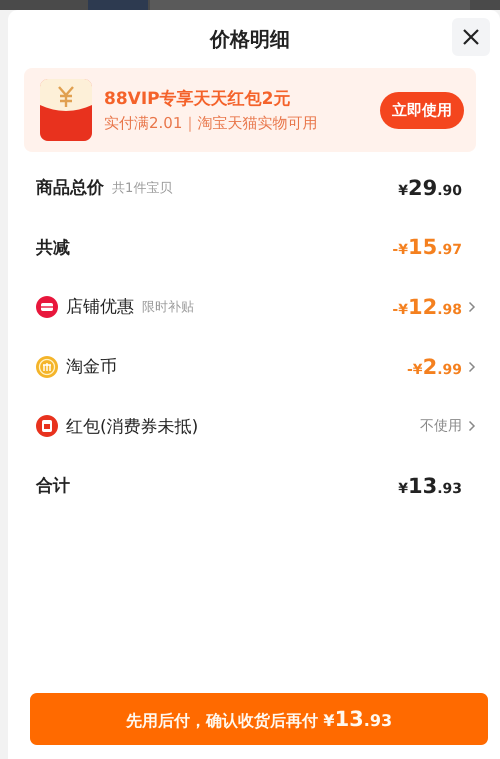  Describe the element at coordinates (259, 719) in the screenshot. I see `pay-button: 先用后付，确认收货后再付 ¥13.93` at that location.